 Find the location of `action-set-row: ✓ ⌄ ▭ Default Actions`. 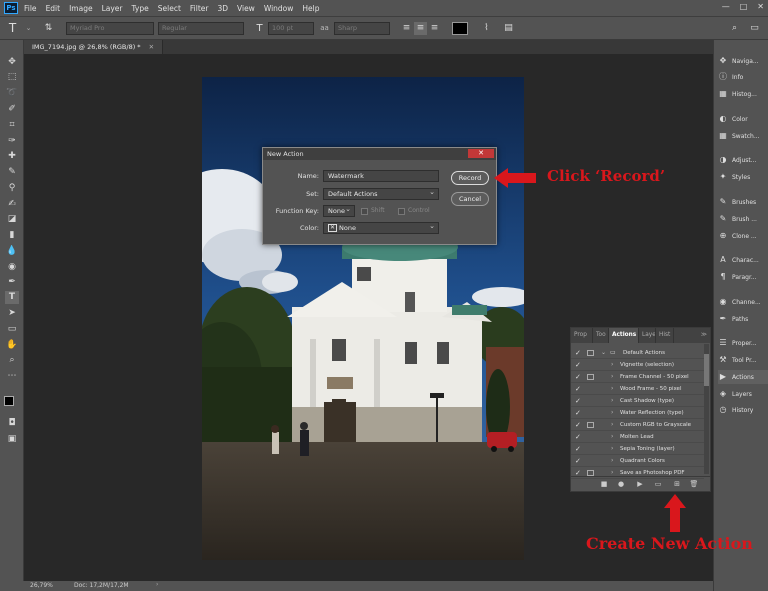

action-set-row: ✓ ⌄ ▭ Default Actions is located at coordinates (637, 353).